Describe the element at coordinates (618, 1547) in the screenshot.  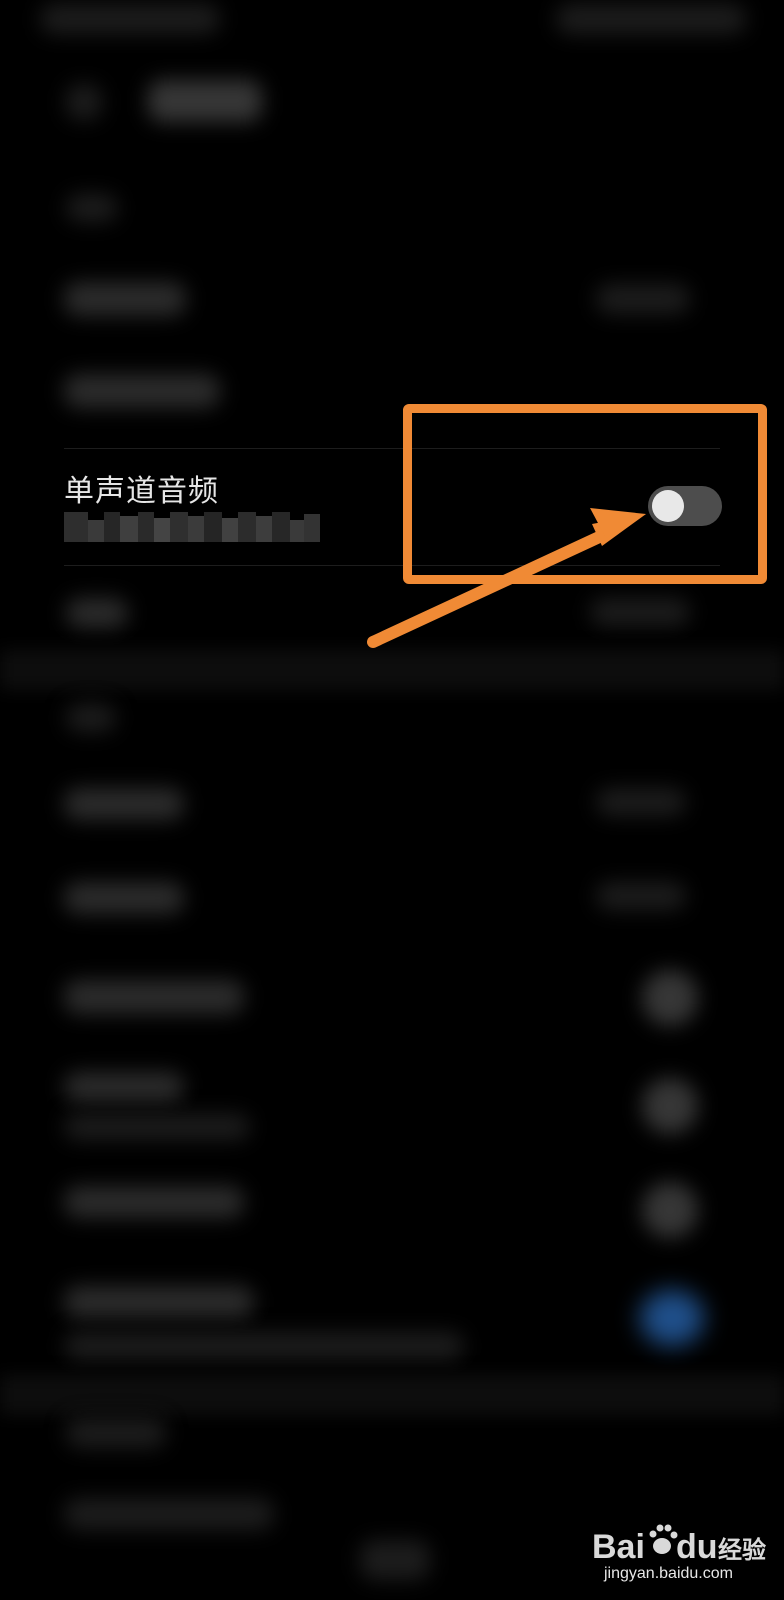
I see `svg-text: Bai` at that location.